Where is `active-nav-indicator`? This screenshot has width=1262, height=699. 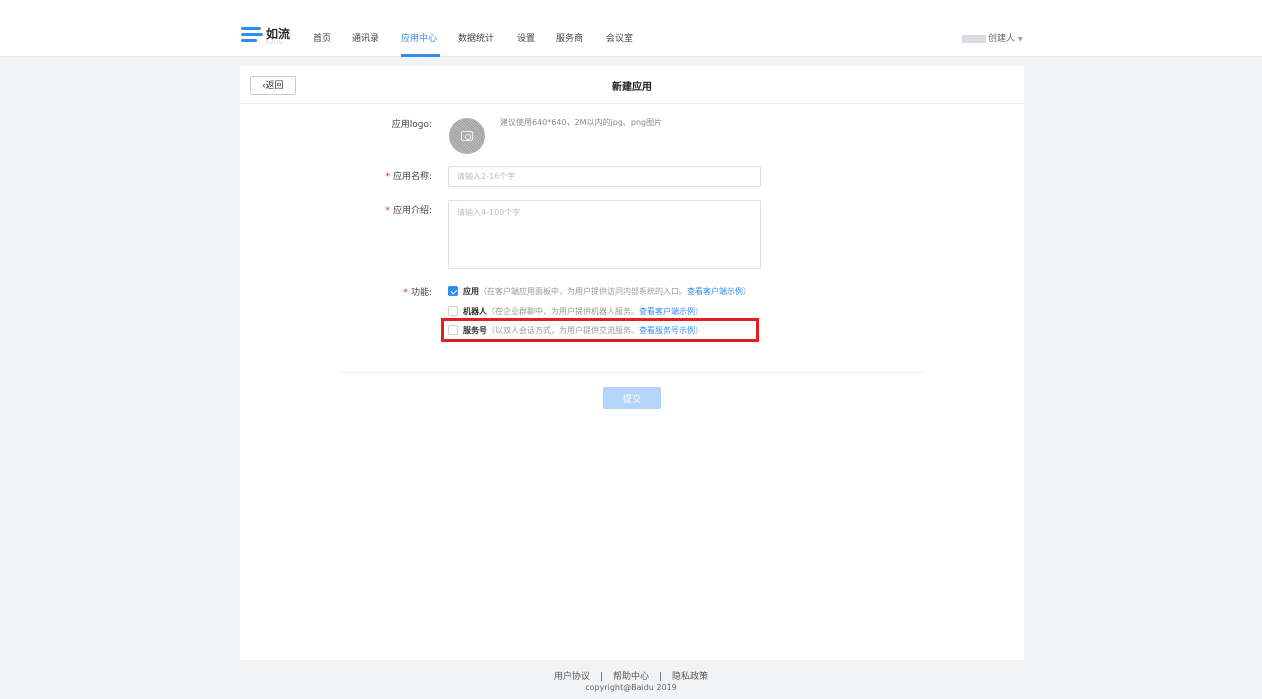 active-nav-indicator is located at coordinates (420, 55).